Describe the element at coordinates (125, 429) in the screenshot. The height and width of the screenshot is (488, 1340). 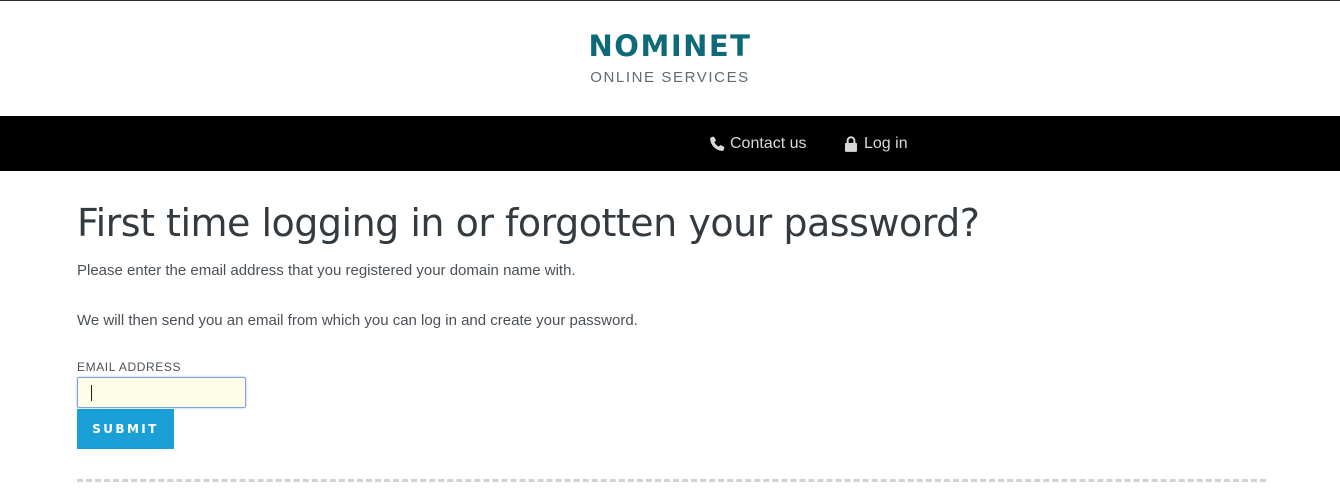
I see `submit-button: SUBMIT` at that location.